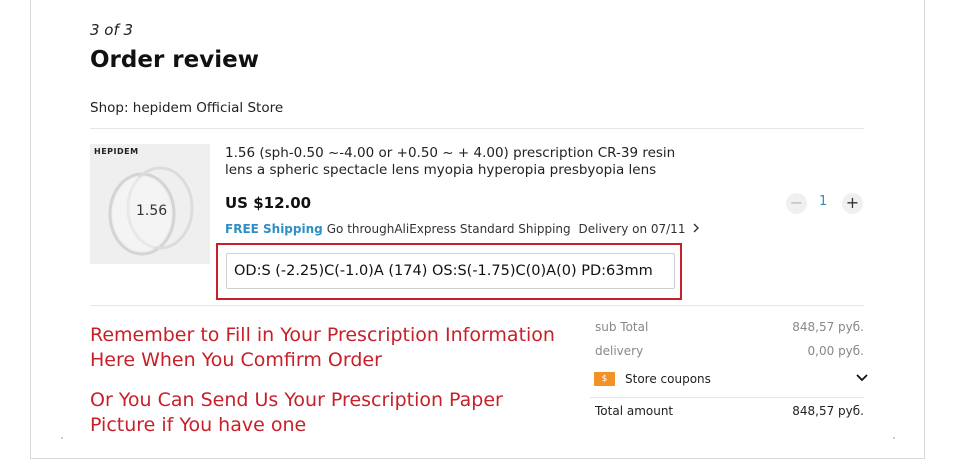 This screenshot has width=955, height=459. What do you see at coordinates (448, 229) in the screenshot?
I see `shipping-method: Go throughAliExpress Standard Shipping` at bounding box center [448, 229].